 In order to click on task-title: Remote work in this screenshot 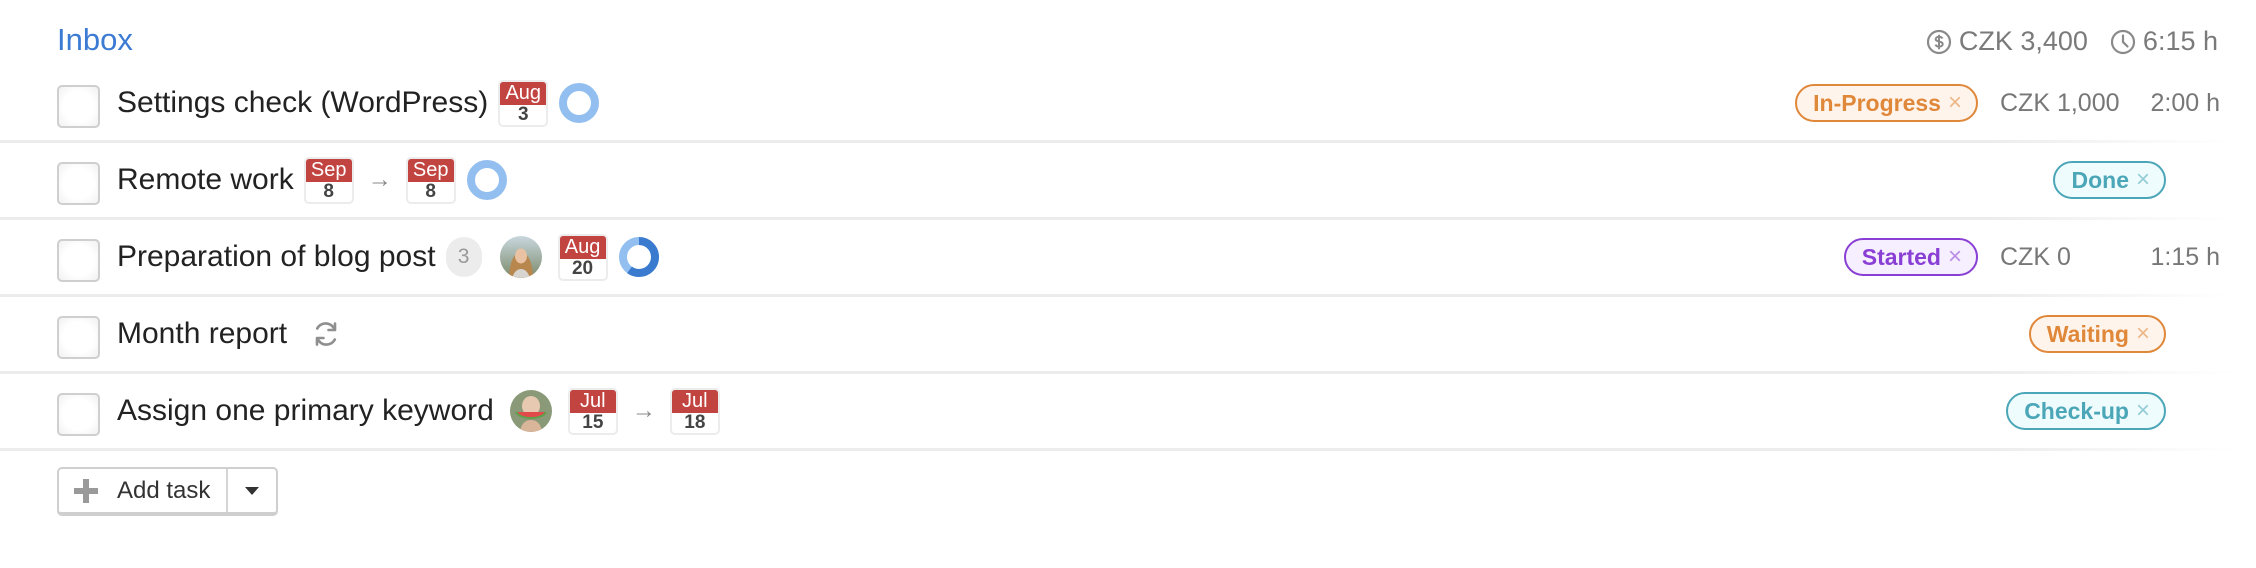, I will do `click(205, 180)`.